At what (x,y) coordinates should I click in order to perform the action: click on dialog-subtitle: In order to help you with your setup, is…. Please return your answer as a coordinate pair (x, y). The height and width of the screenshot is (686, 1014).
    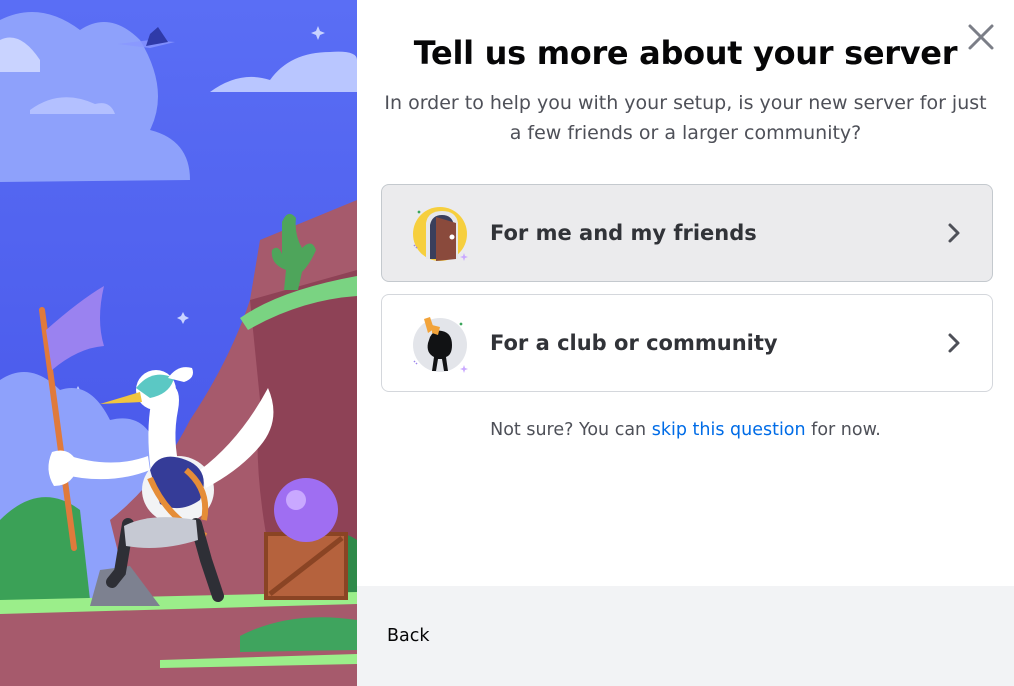
    Looking at the image, I should click on (685, 118).